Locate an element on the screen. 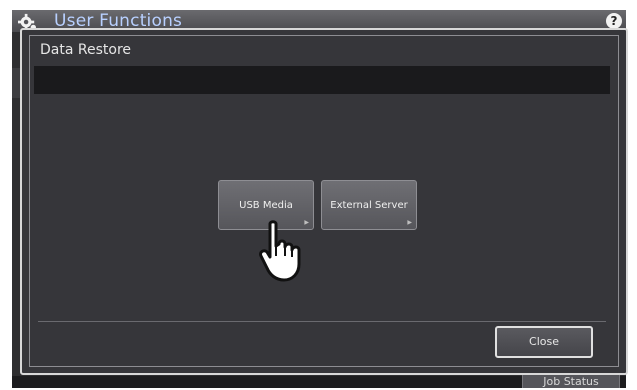 The image size is (637, 390). external-server-button: External Server ▶ is located at coordinates (369, 205).